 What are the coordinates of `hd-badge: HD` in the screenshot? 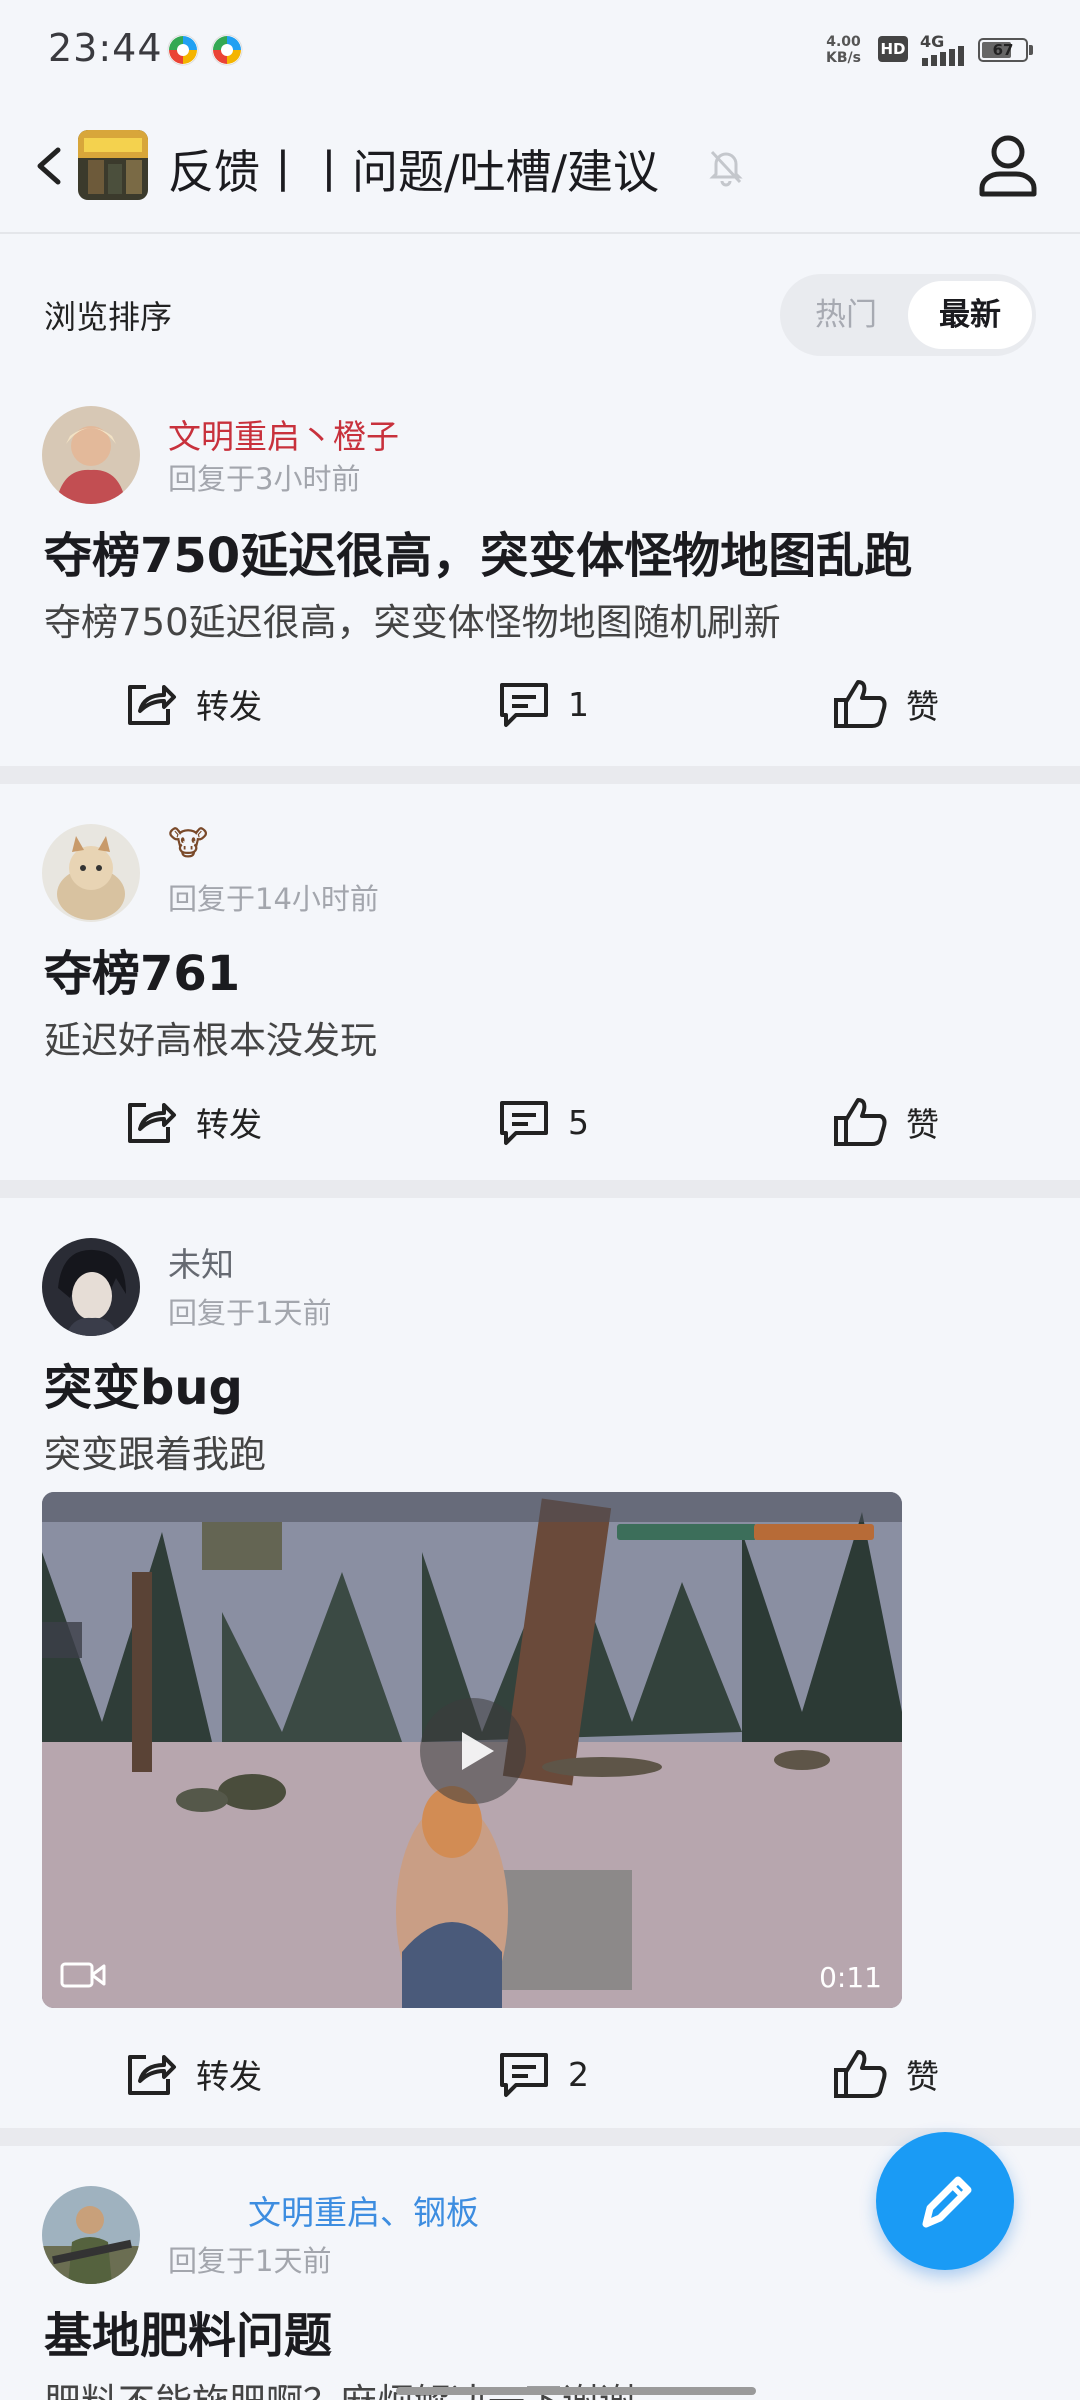 It's located at (893, 49).